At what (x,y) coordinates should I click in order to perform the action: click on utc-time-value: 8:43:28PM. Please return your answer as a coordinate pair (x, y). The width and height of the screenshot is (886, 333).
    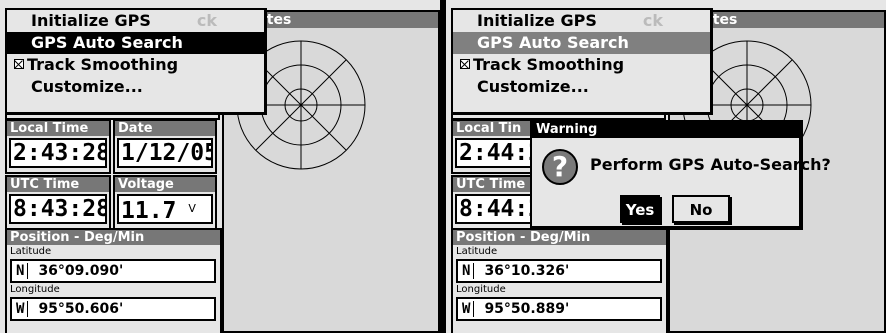
    Looking at the image, I should click on (58, 209).